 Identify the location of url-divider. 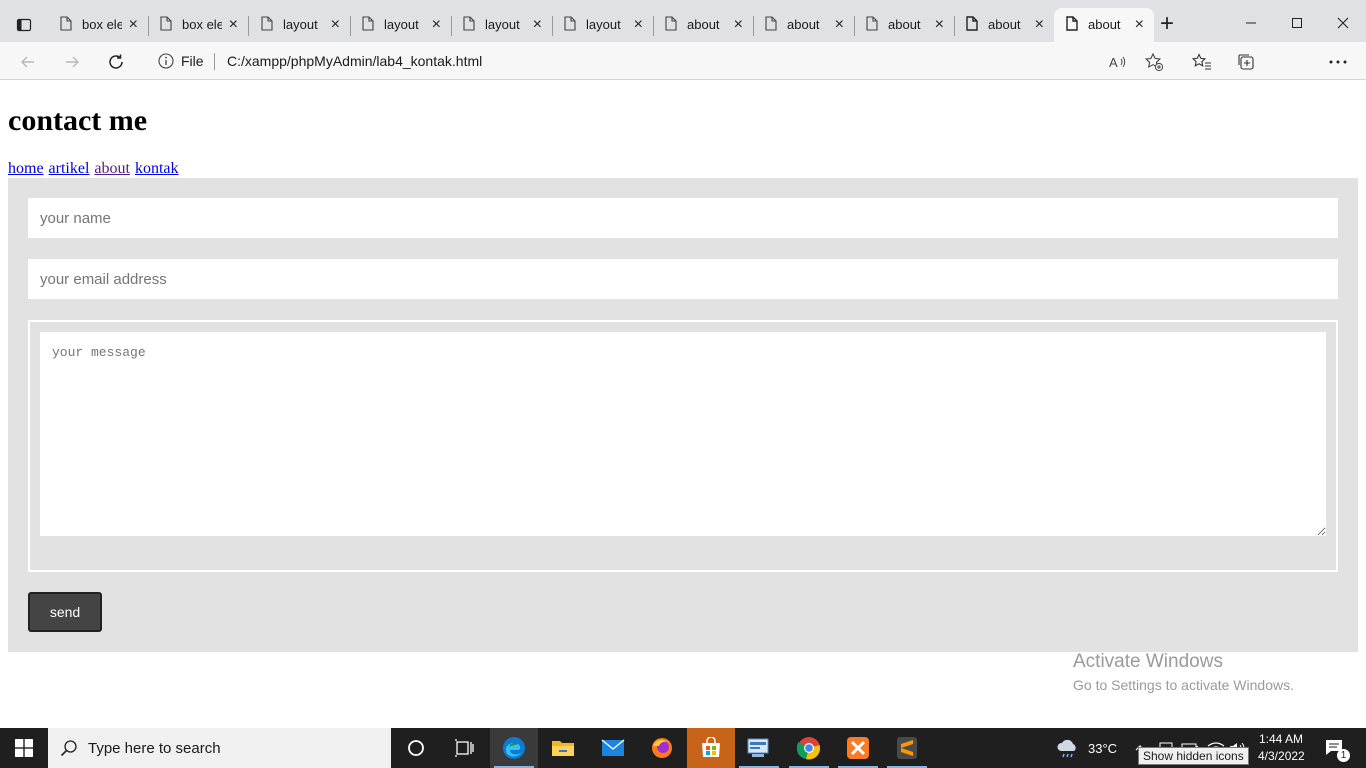
(214, 61).